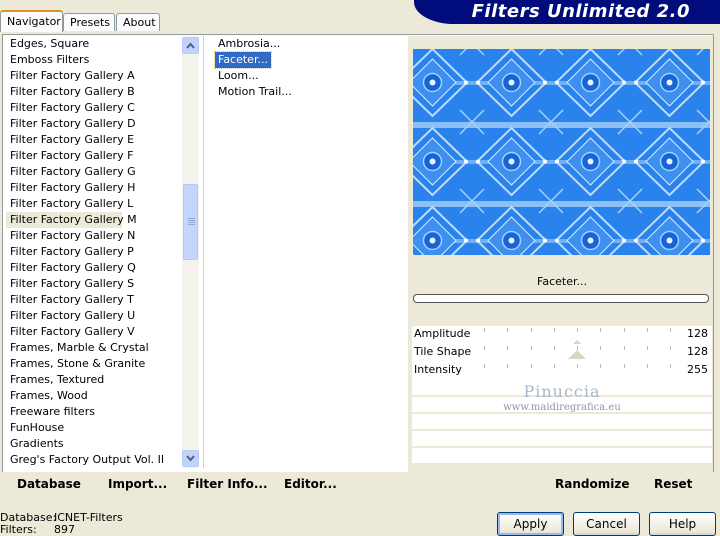  What do you see at coordinates (94, 44) in the screenshot?
I see `category-item: Edges, Square` at bounding box center [94, 44].